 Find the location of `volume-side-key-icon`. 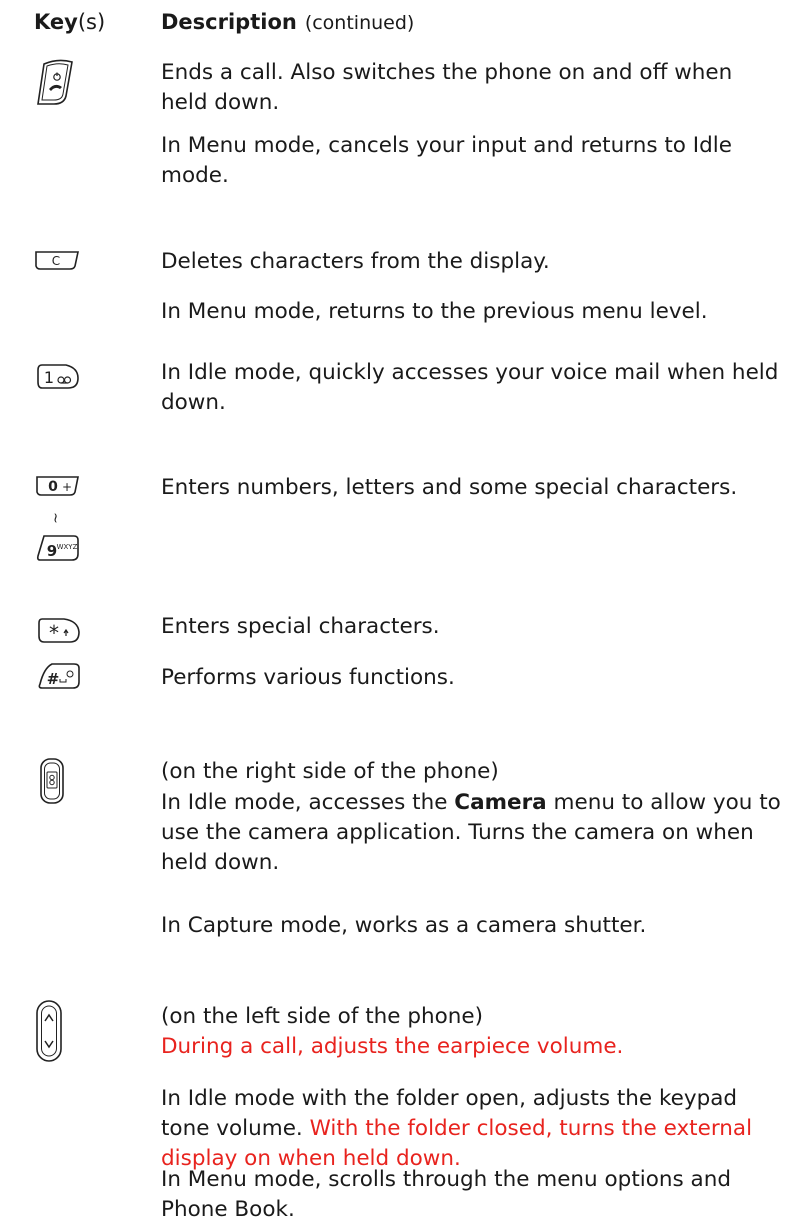

volume-side-key-icon is located at coordinates (49, 1031).